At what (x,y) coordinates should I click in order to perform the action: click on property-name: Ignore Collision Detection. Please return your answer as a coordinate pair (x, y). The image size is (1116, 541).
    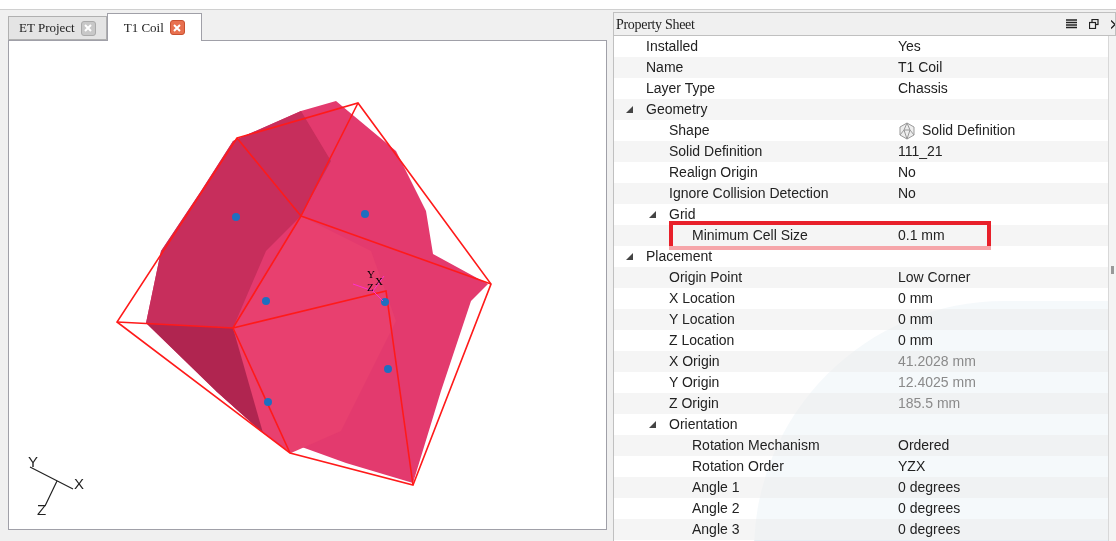
    Looking at the image, I should click on (749, 193).